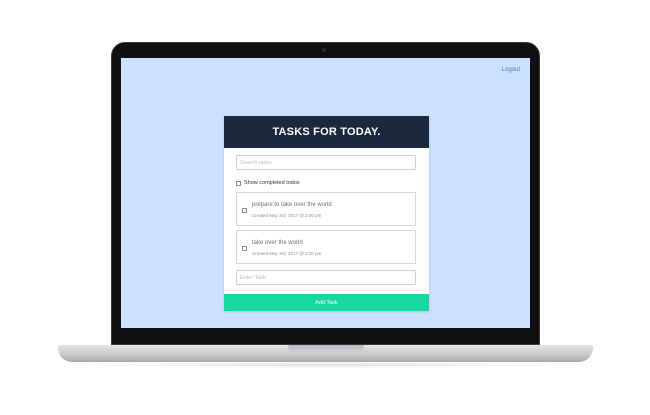  I want to click on page-title: TASKS FOR TODAY., so click(326, 132).